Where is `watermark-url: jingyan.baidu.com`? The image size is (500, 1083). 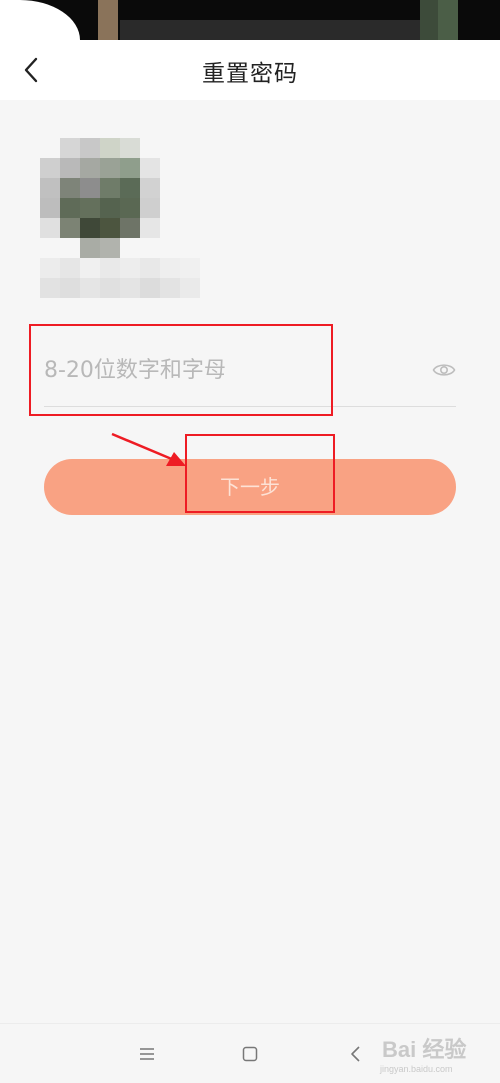
watermark-url: jingyan.baidu.com is located at coordinates (416, 1069).